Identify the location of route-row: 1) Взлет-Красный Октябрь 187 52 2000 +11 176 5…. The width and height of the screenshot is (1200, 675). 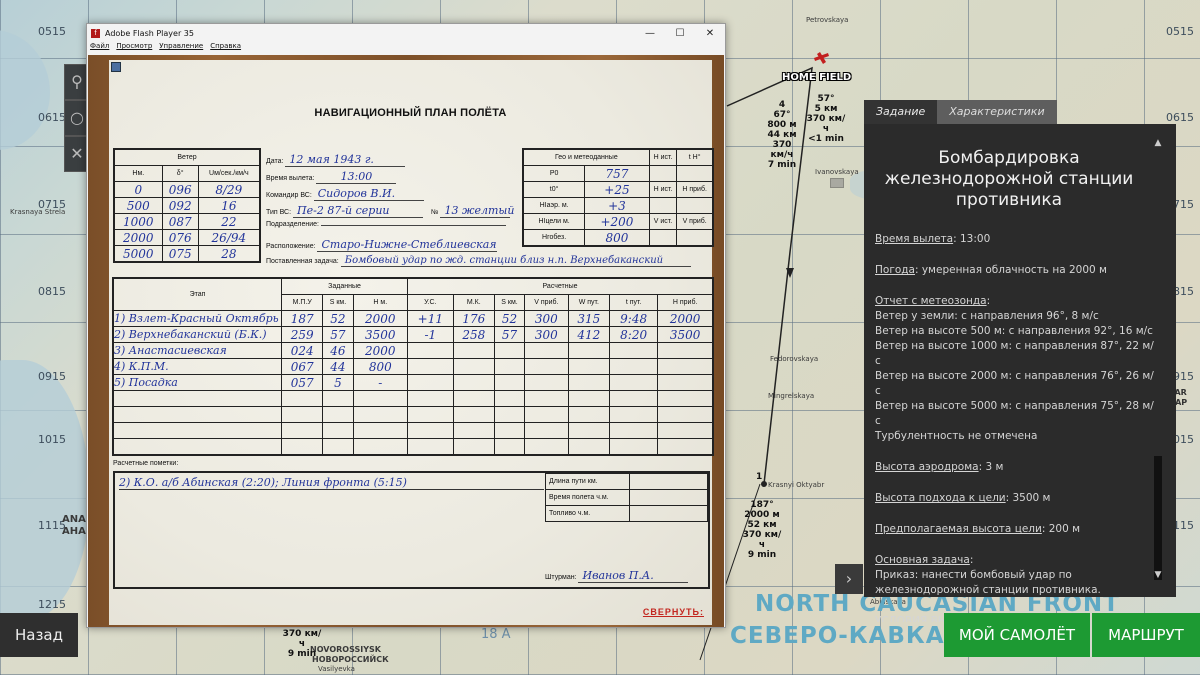
(413, 318).